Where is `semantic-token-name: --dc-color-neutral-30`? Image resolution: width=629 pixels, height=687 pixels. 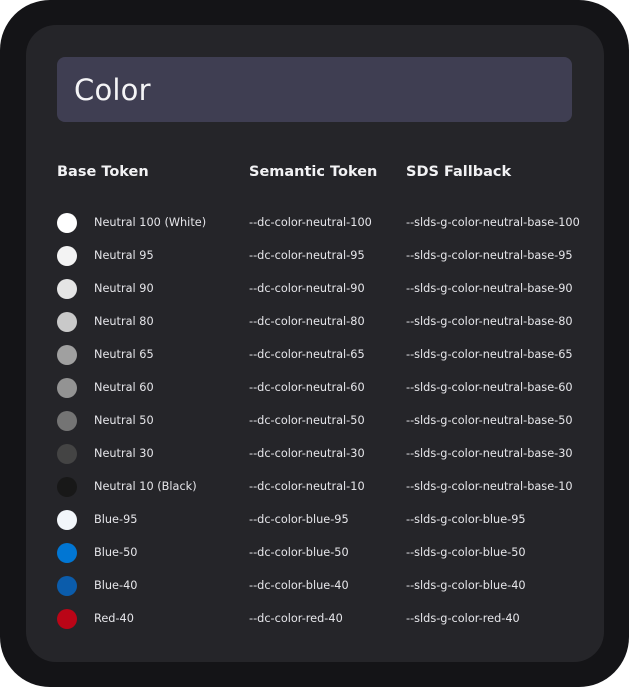 semantic-token-name: --dc-color-neutral-30 is located at coordinates (307, 453).